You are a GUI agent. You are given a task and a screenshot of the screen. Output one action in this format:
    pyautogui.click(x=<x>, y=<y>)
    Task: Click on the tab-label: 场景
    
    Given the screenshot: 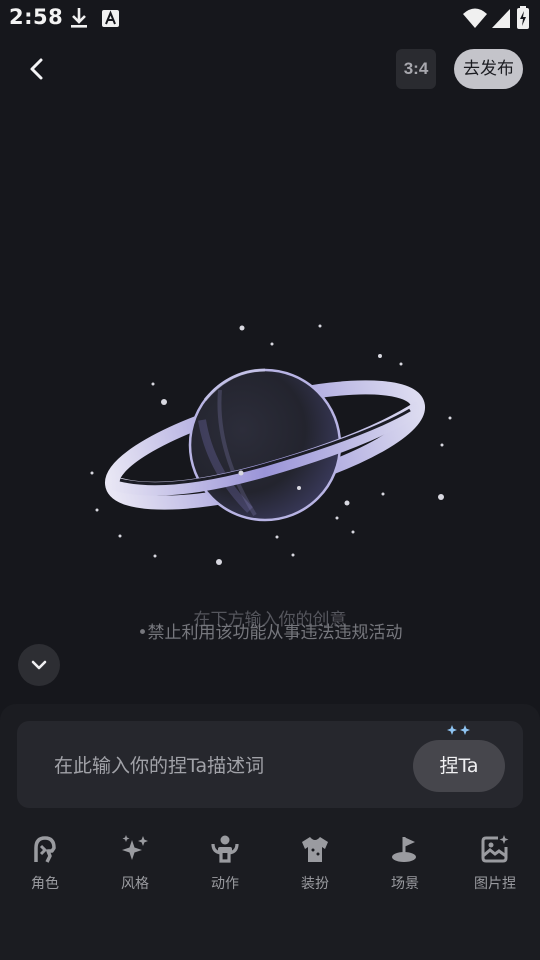 What is the action you would take?
    pyautogui.click(x=405, y=884)
    